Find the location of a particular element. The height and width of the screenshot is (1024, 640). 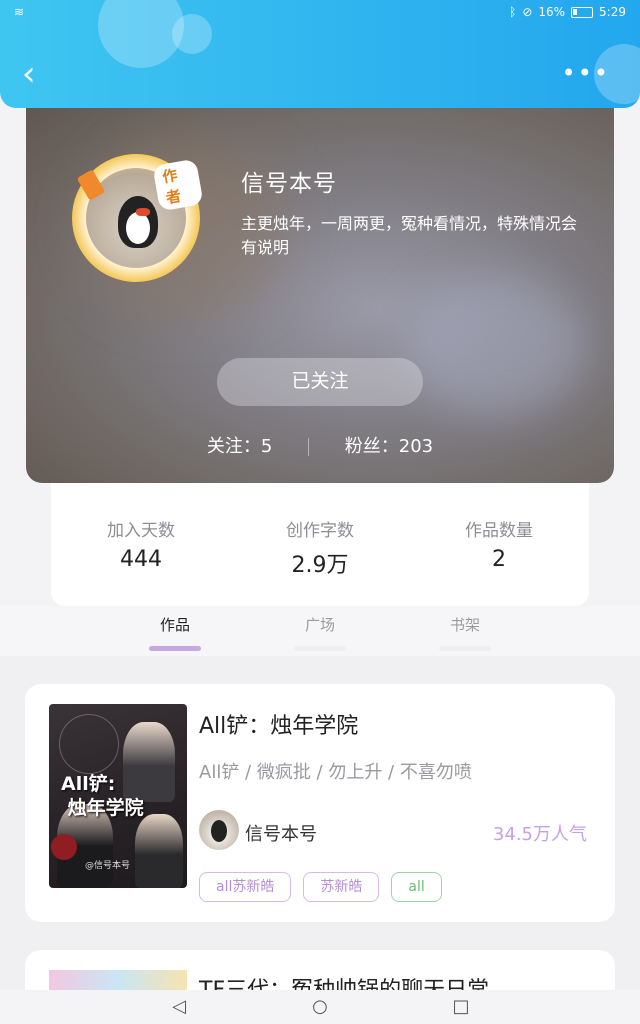

penguin-belly is located at coordinates (138, 228).